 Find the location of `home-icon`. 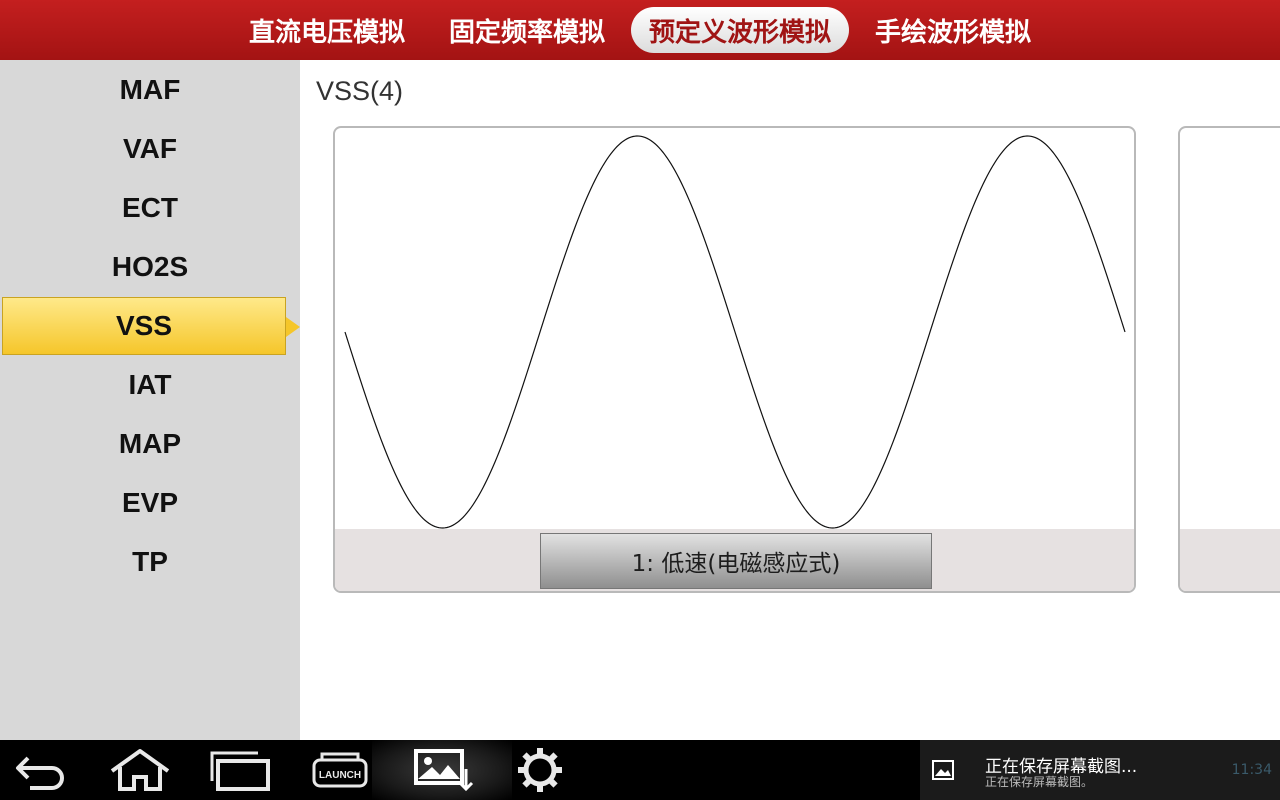

home-icon is located at coordinates (140, 770).